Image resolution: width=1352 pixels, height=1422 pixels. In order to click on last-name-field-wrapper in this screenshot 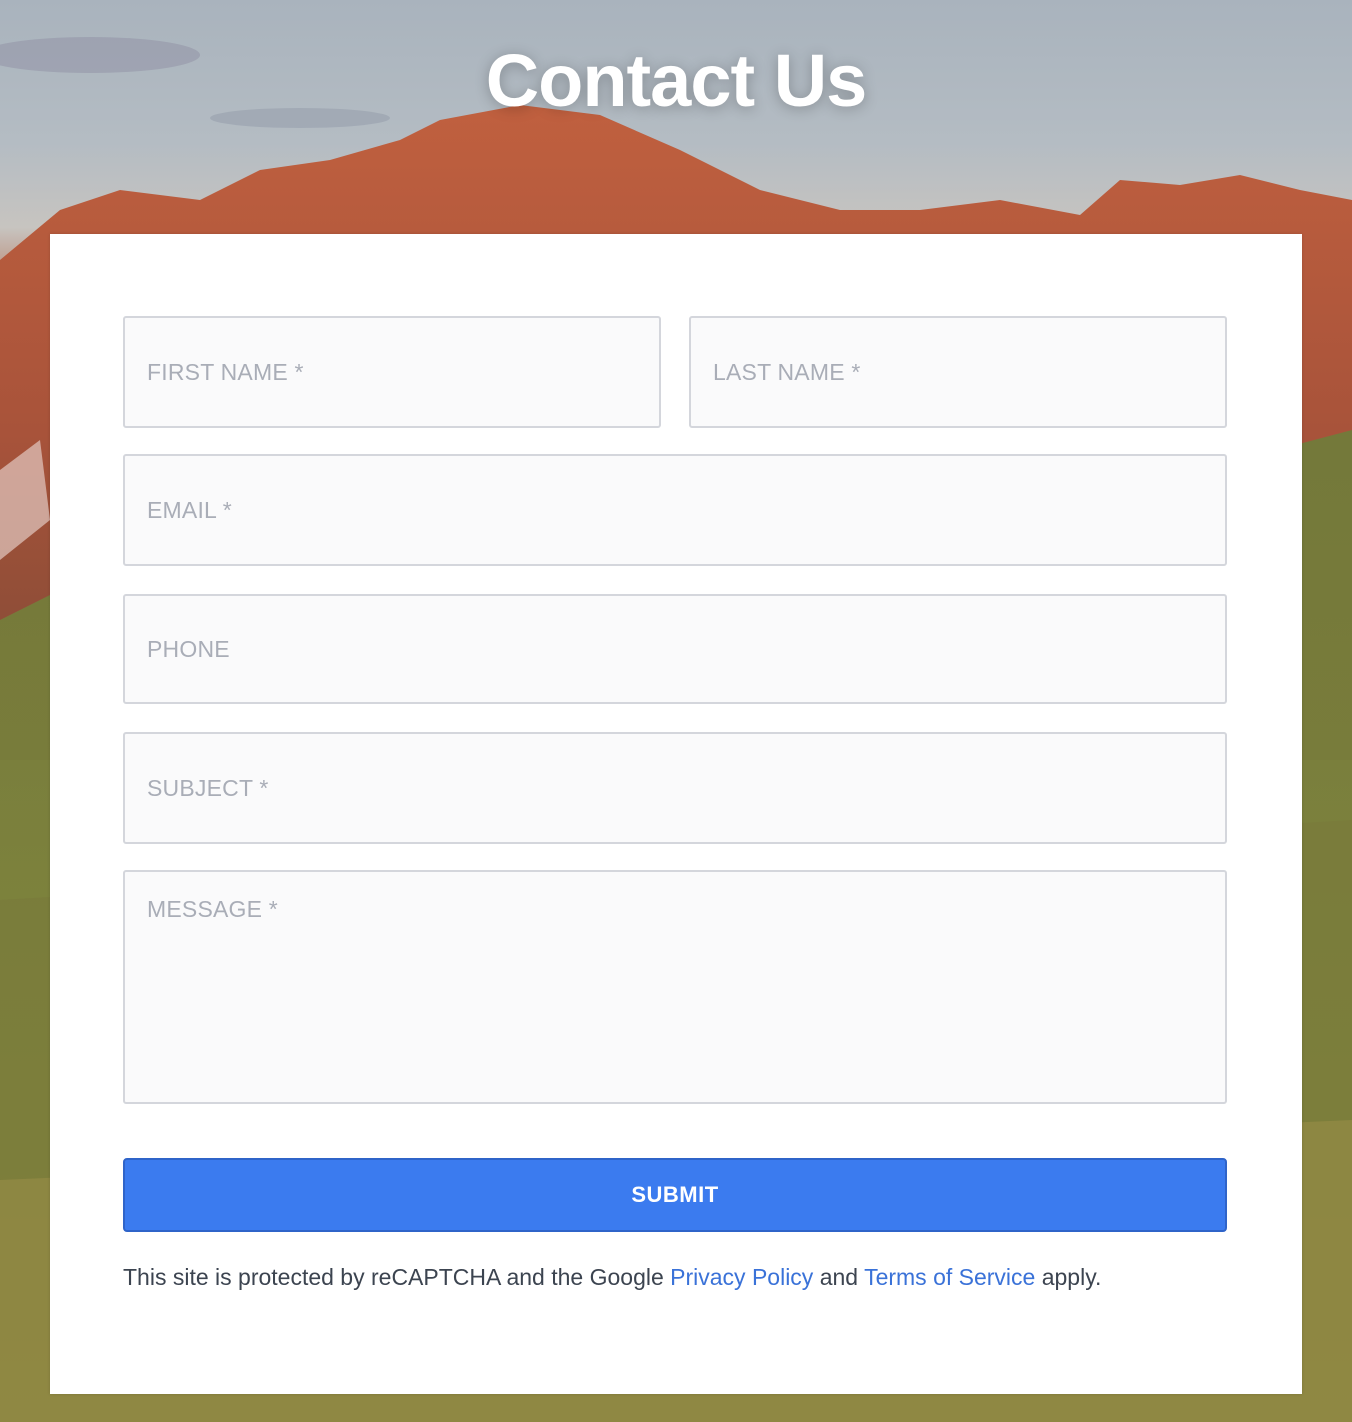, I will do `click(958, 372)`.